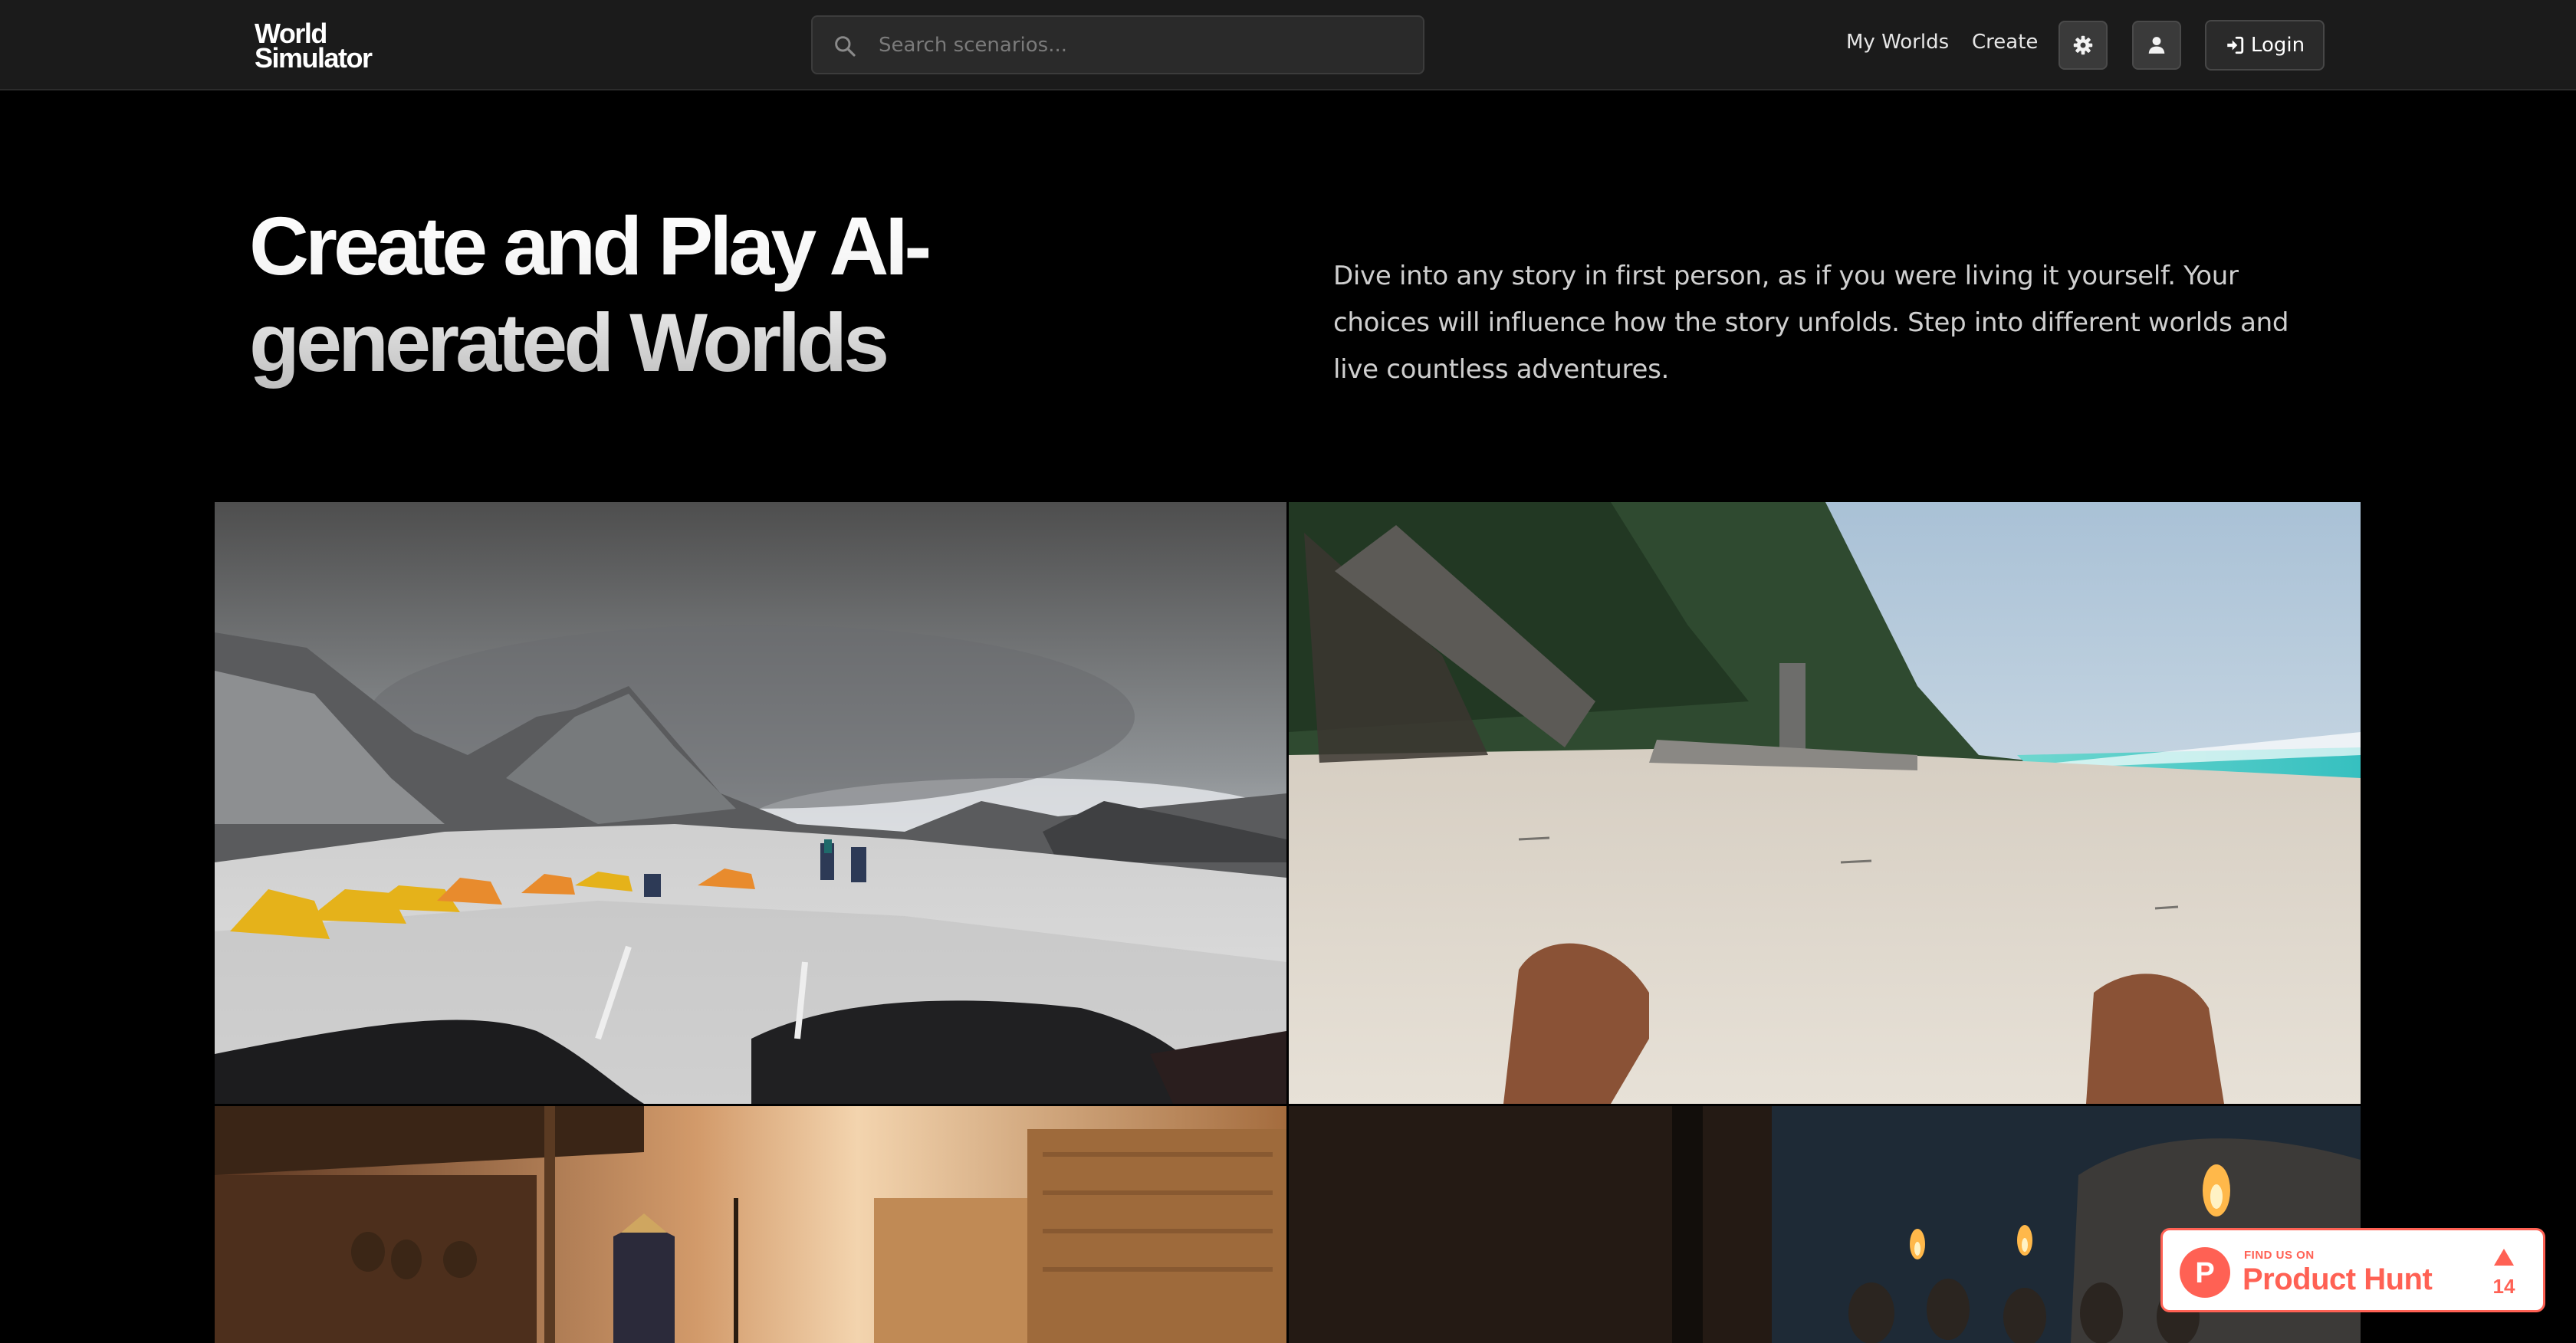 Image resolution: width=2576 pixels, height=1343 pixels. Describe the element at coordinates (1898, 43) in the screenshot. I see `nav-my-worlds: My Worlds` at that location.